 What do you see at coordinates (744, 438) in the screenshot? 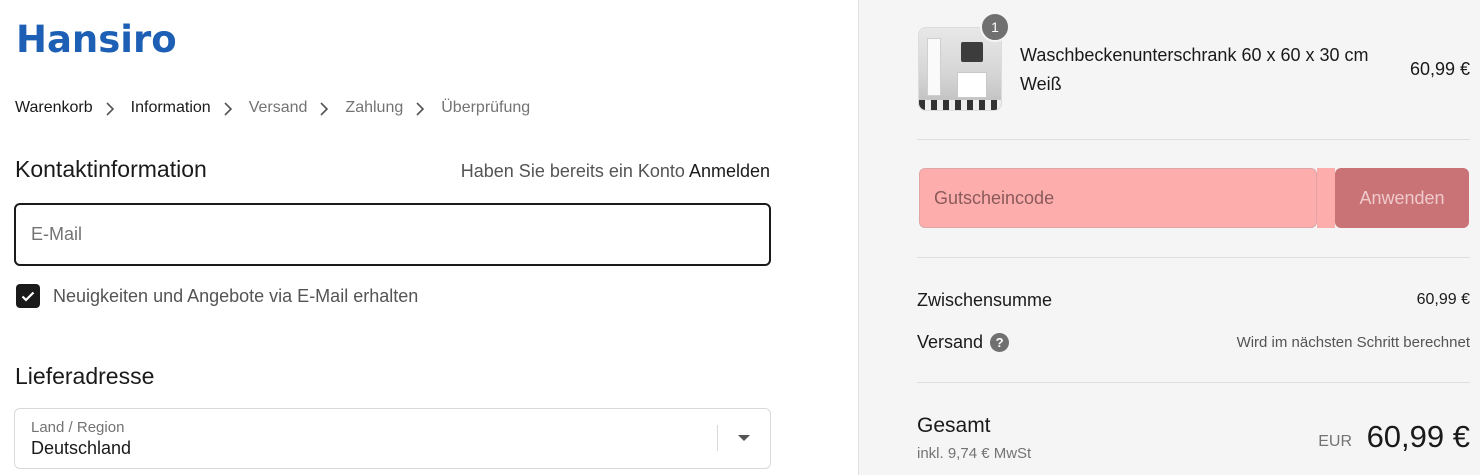
I see `chevron-down-icon` at bounding box center [744, 438].